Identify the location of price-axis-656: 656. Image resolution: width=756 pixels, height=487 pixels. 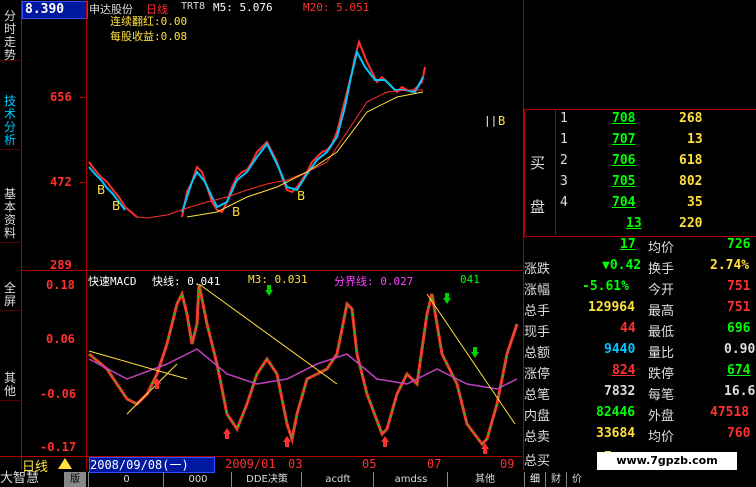
(61, 97).